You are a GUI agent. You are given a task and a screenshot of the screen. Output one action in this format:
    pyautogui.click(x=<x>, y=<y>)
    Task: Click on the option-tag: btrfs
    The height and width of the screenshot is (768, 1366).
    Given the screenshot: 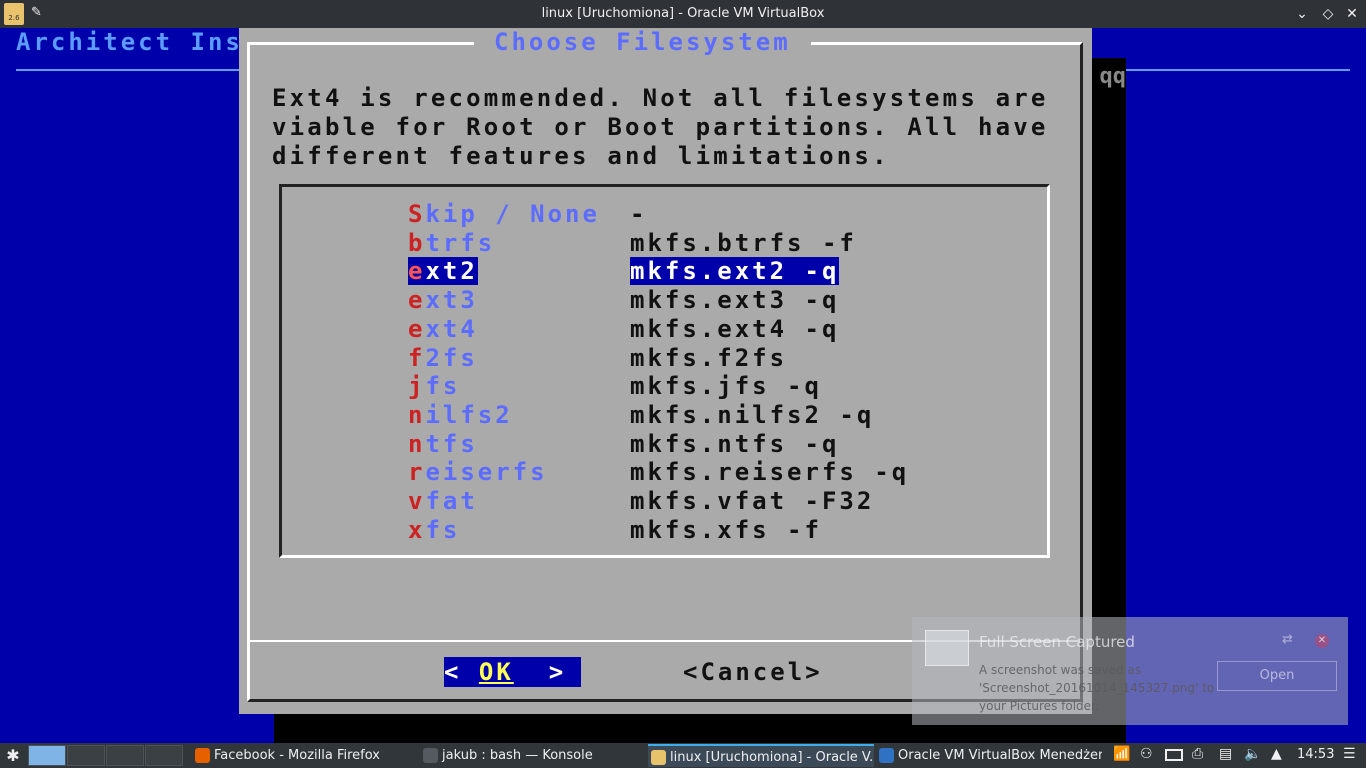 What is the action you would take?
    pyautogui.click(x=451, y=243)
    